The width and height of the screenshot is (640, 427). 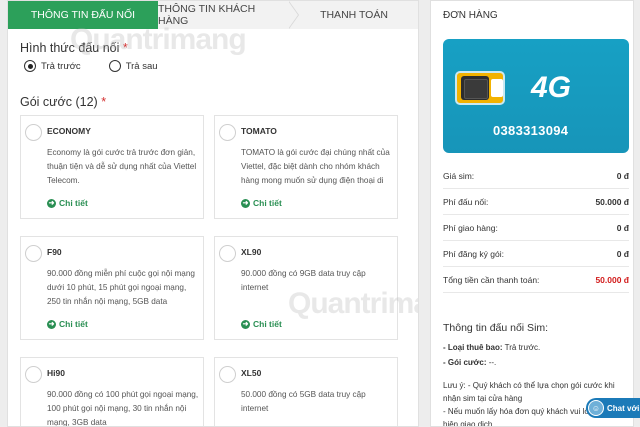 What do you see at coordinates (536, 228) in the screenshot?
I see `row-shipping-fee: Phí giao hàng: 0 đ` at bounding box center [536, 228].